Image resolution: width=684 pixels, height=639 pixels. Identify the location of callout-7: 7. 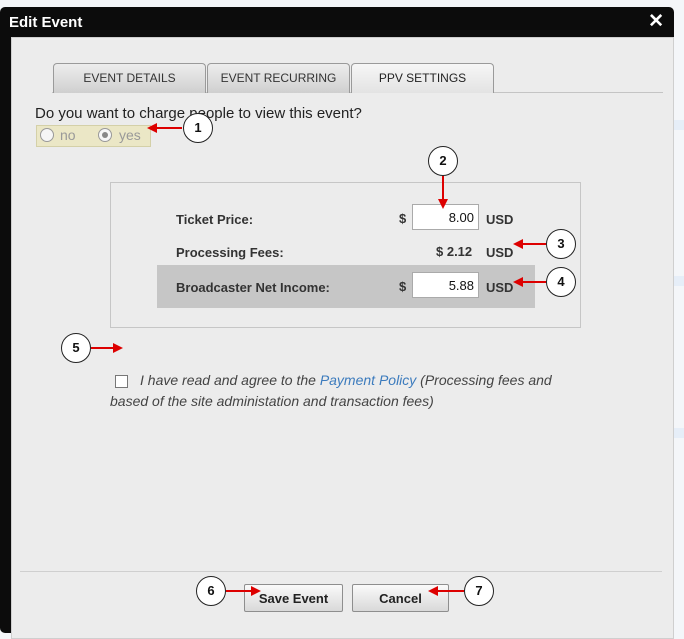
(479, 591).